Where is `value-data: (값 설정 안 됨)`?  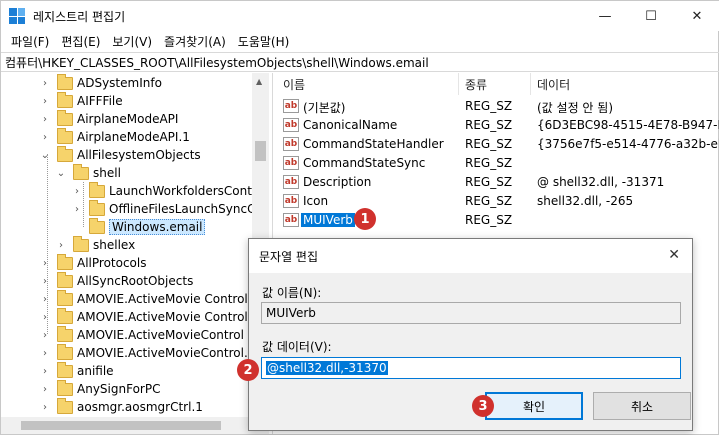
value-data: (값 설정 안 됨) is located at coordinates (575, 108).